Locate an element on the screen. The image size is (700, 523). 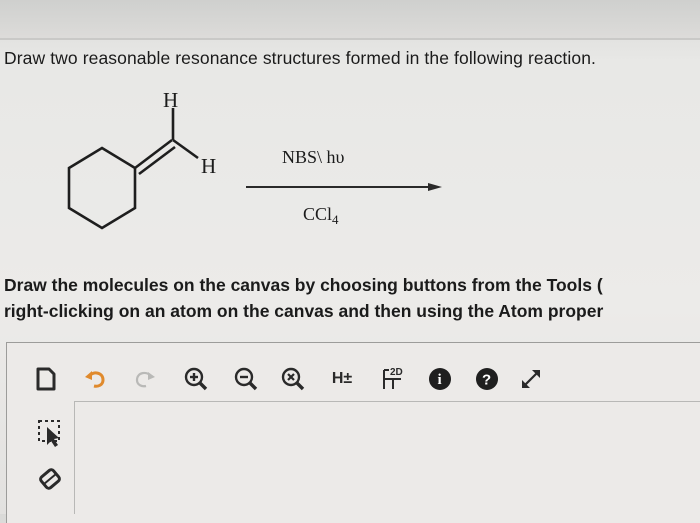
redo-button is located at coordinates (145, 379).